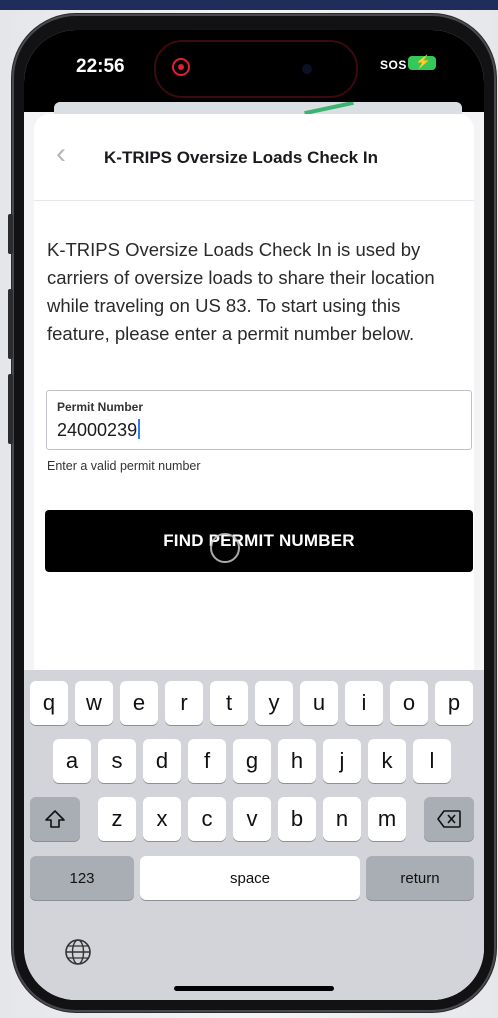 The image size is (498, 1018). I want to click on backspace-icon, so click(449, 819).